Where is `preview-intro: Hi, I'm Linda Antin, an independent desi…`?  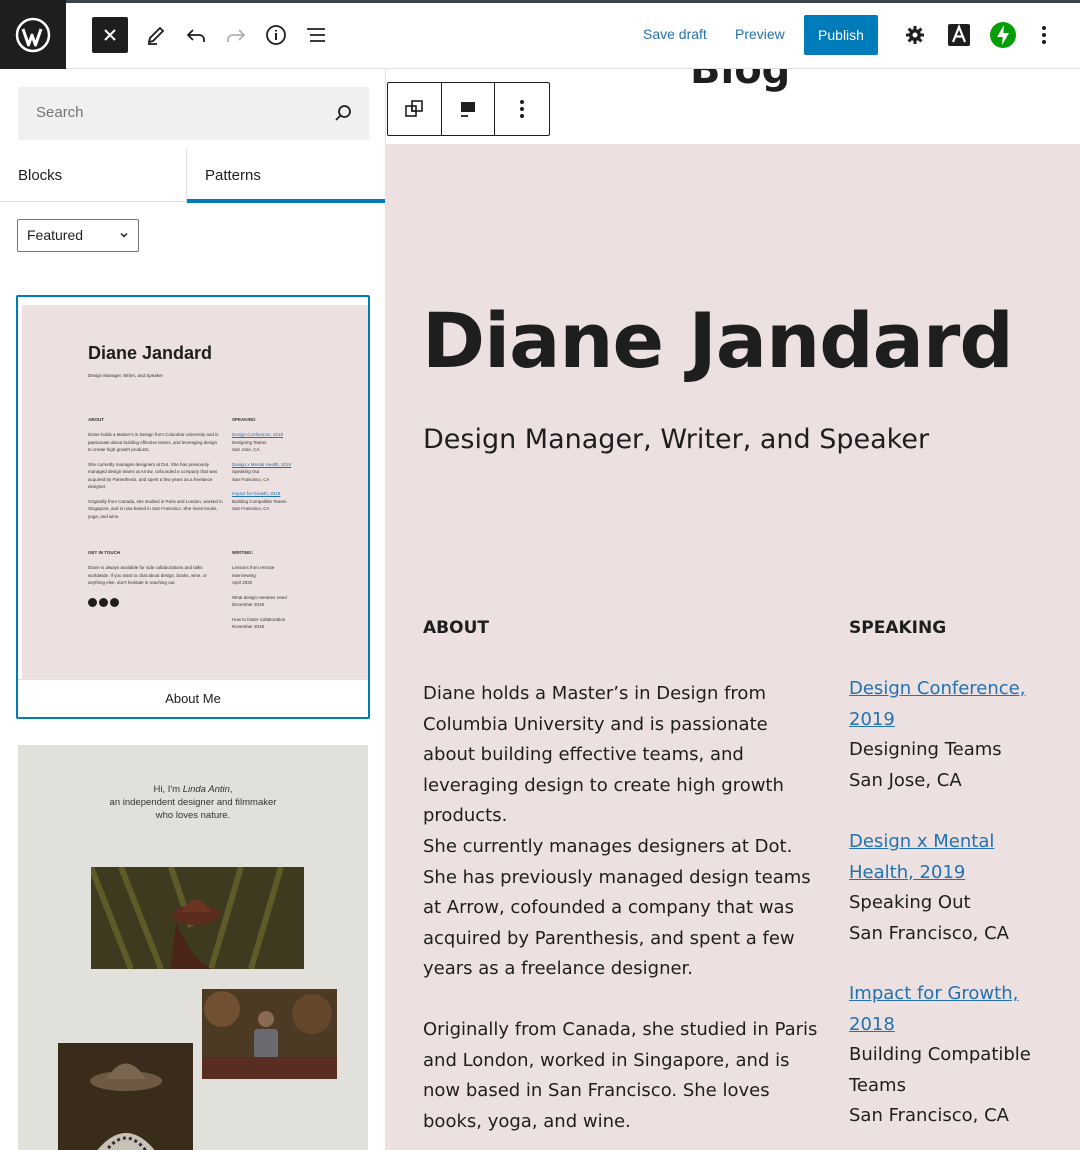
preview-intro: Hi, I'm Linda Antin, an independent desi… is located at coordinates (193, 802).